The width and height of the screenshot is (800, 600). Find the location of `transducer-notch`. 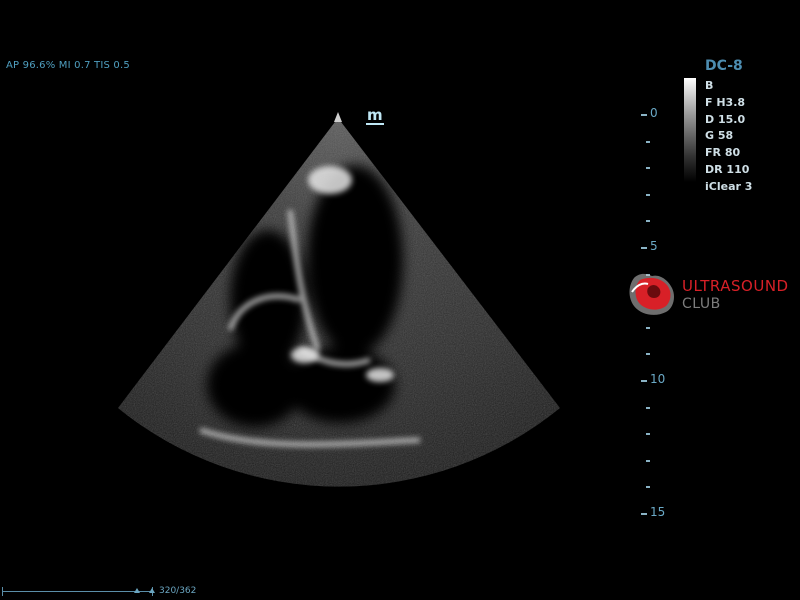

transducer-notch is located at coordinates (338, 117).